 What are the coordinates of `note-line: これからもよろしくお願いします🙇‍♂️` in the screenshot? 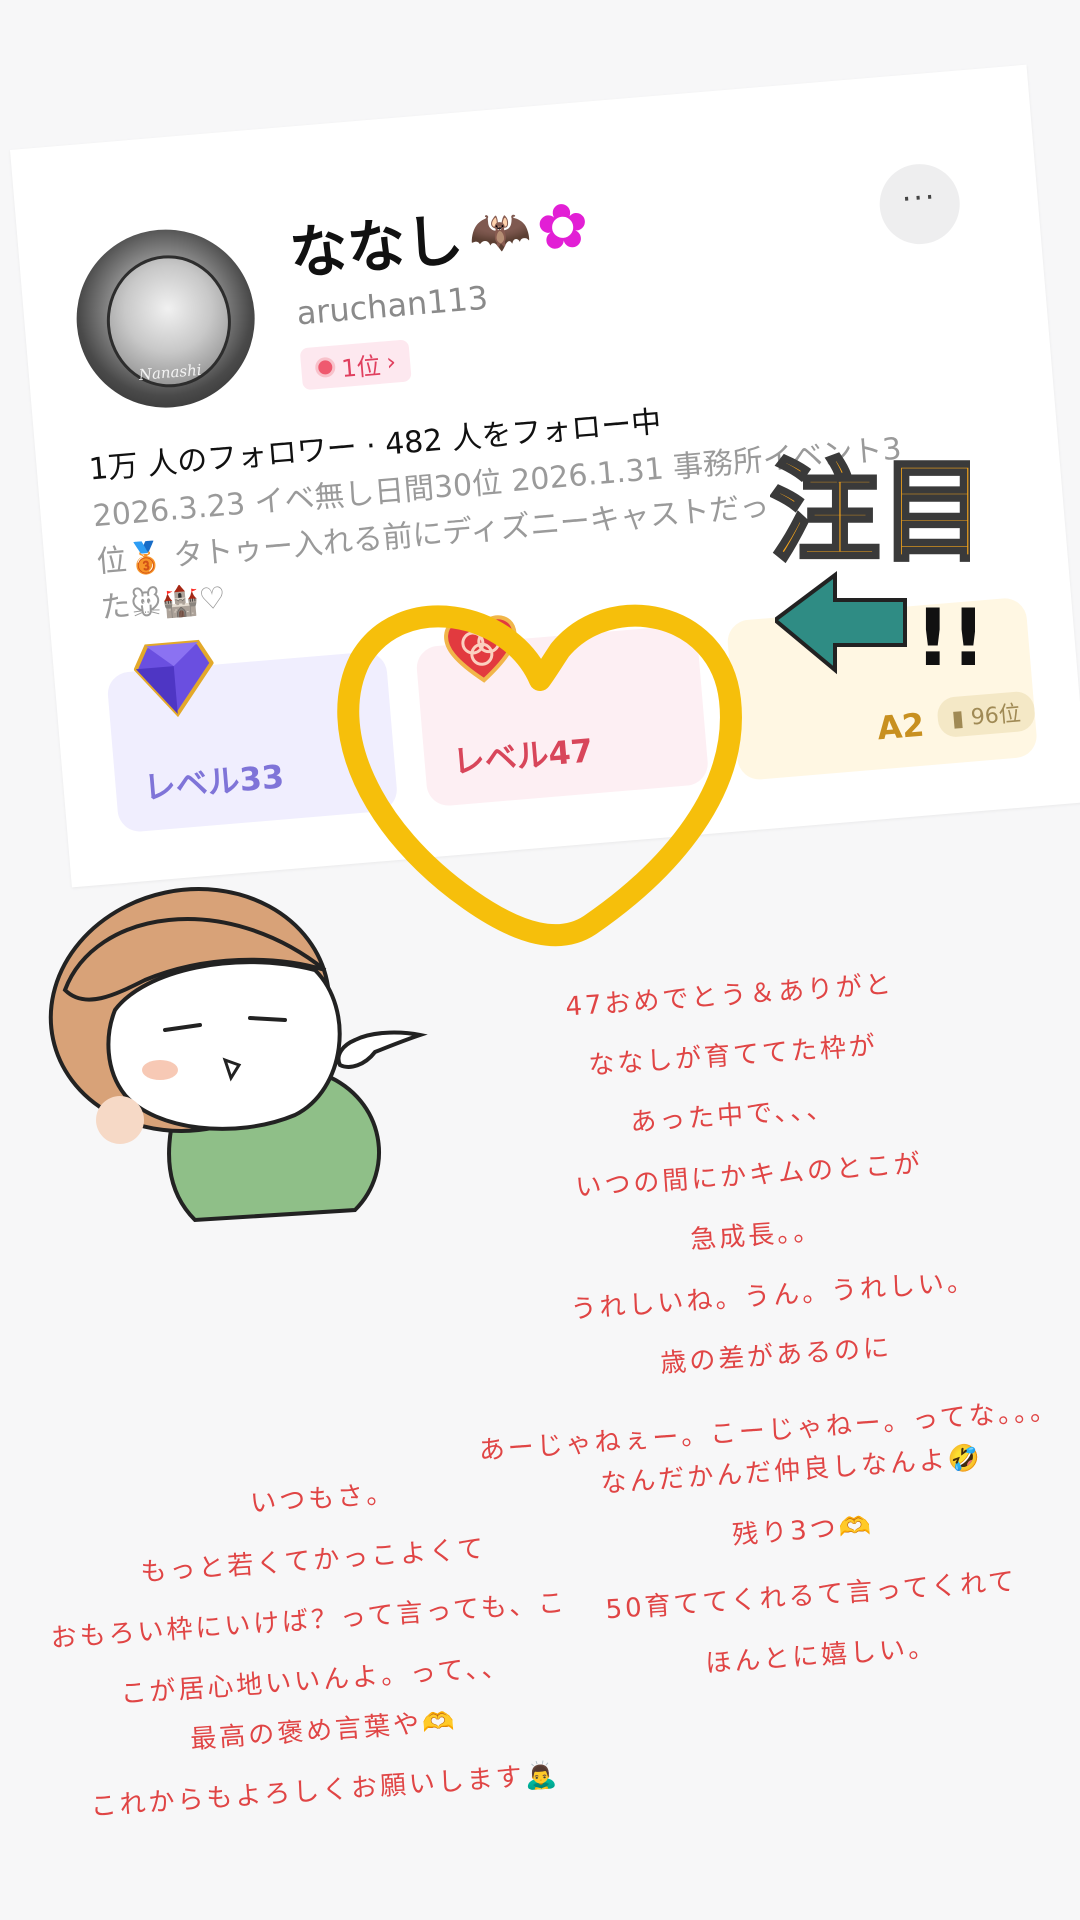 It's located at (325, 1791).